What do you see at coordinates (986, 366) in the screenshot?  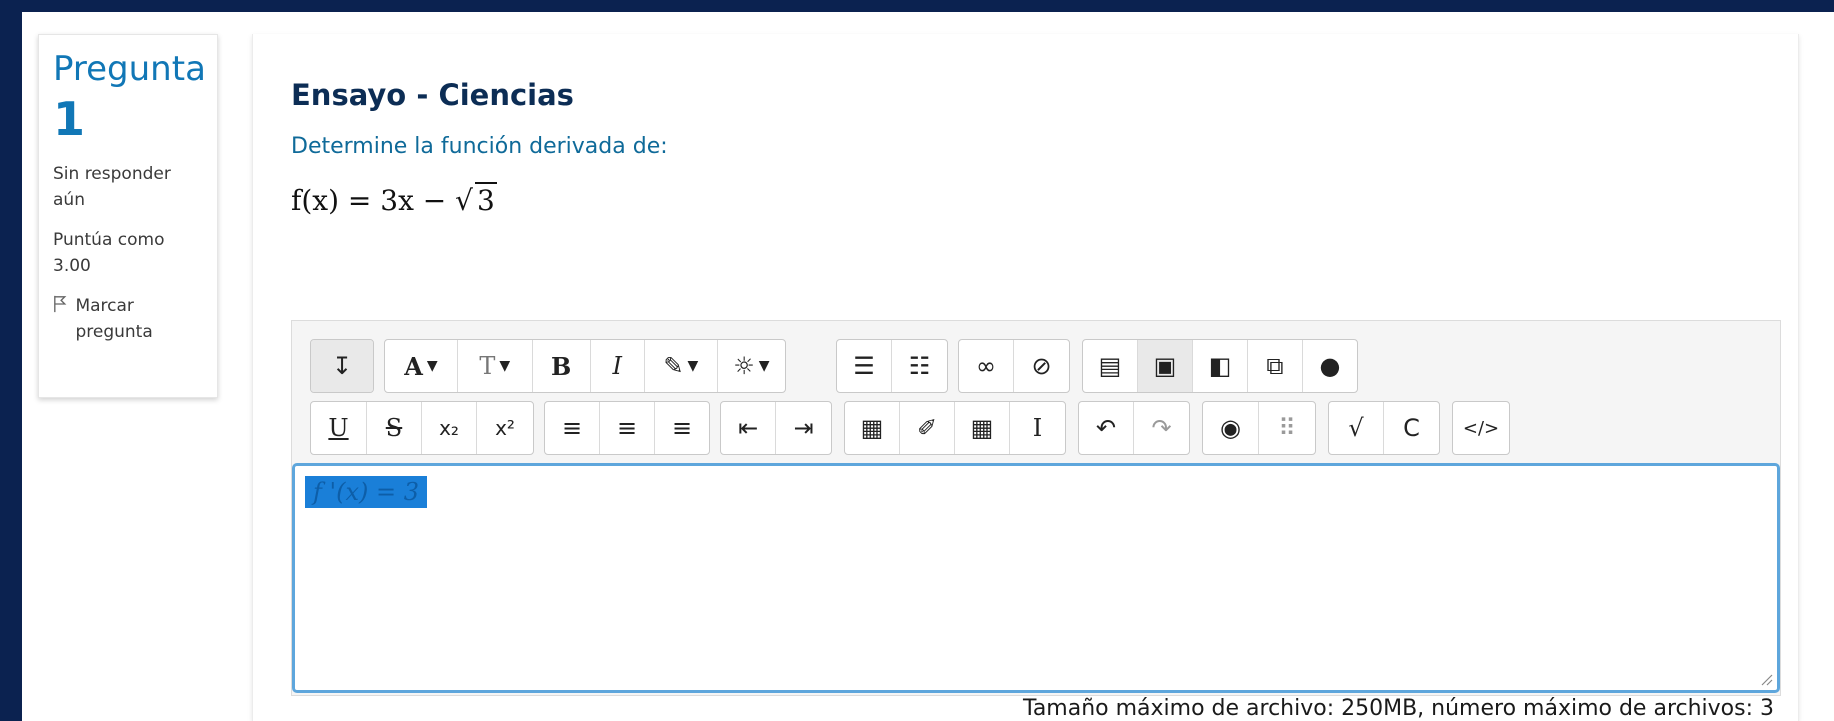 I see `link-button: ∞` at bounding box center [986, 366].